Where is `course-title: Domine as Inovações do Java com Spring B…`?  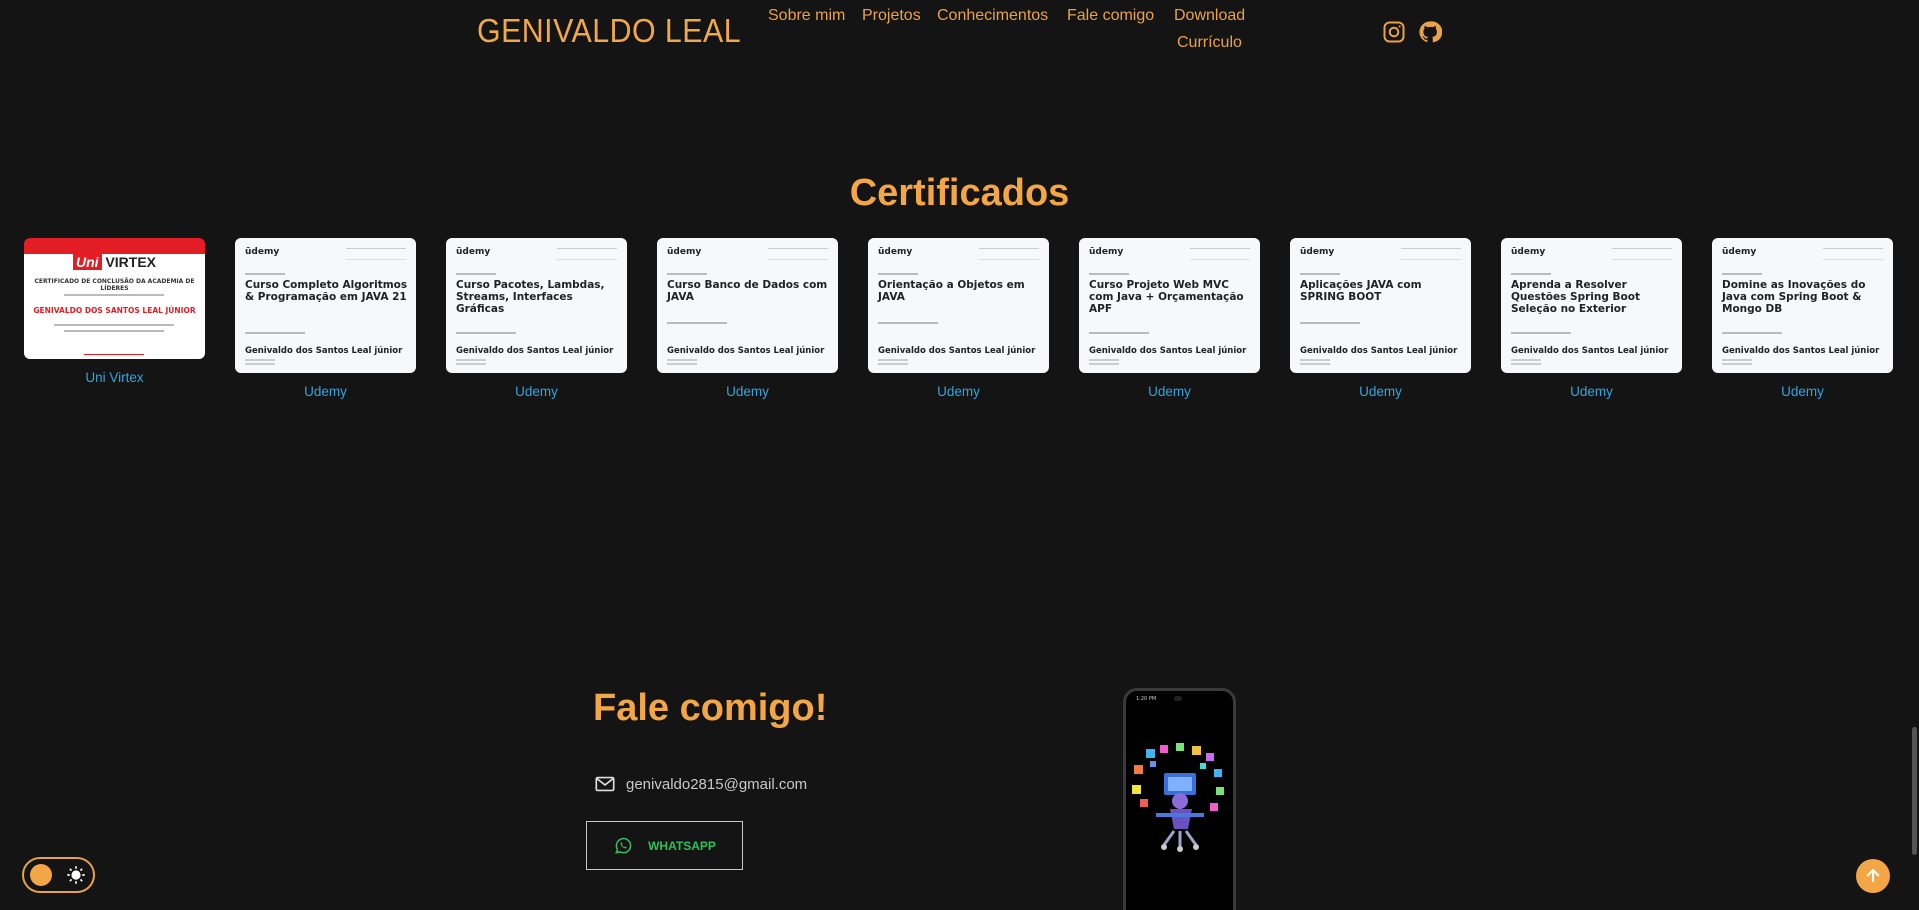
course-title: Domine as Inovações do Java com Spring B… is located at coordinates (1794, 297).